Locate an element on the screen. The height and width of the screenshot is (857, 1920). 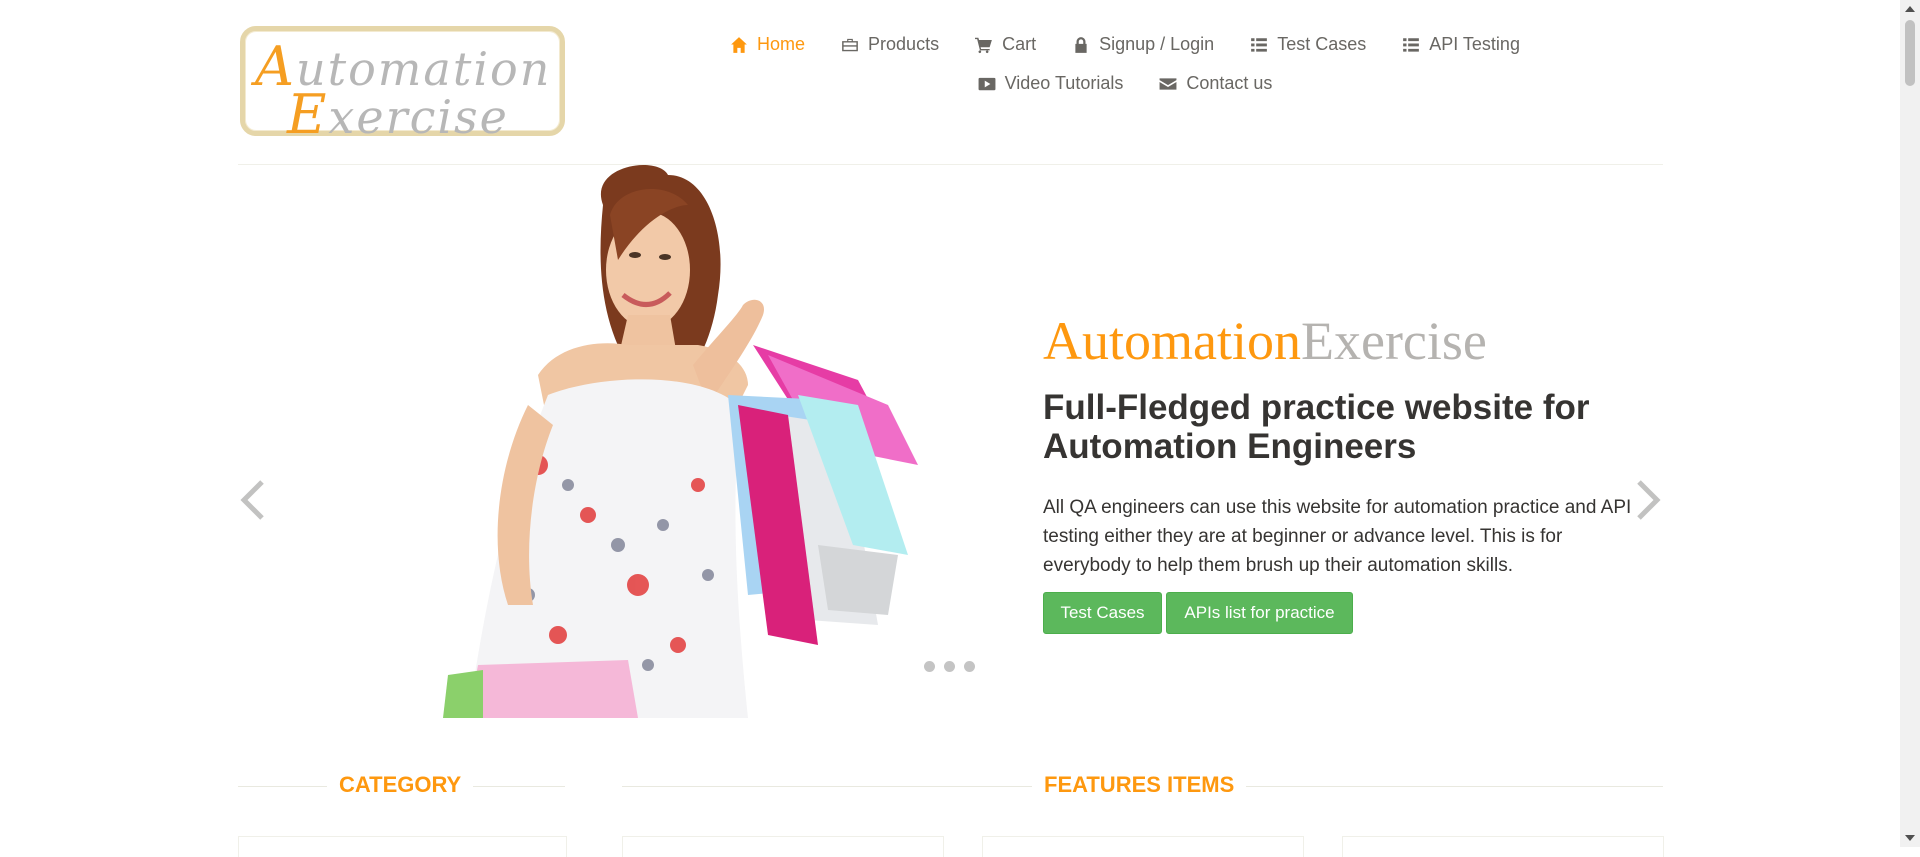
cart-icon is located at coordinates (983, 45).